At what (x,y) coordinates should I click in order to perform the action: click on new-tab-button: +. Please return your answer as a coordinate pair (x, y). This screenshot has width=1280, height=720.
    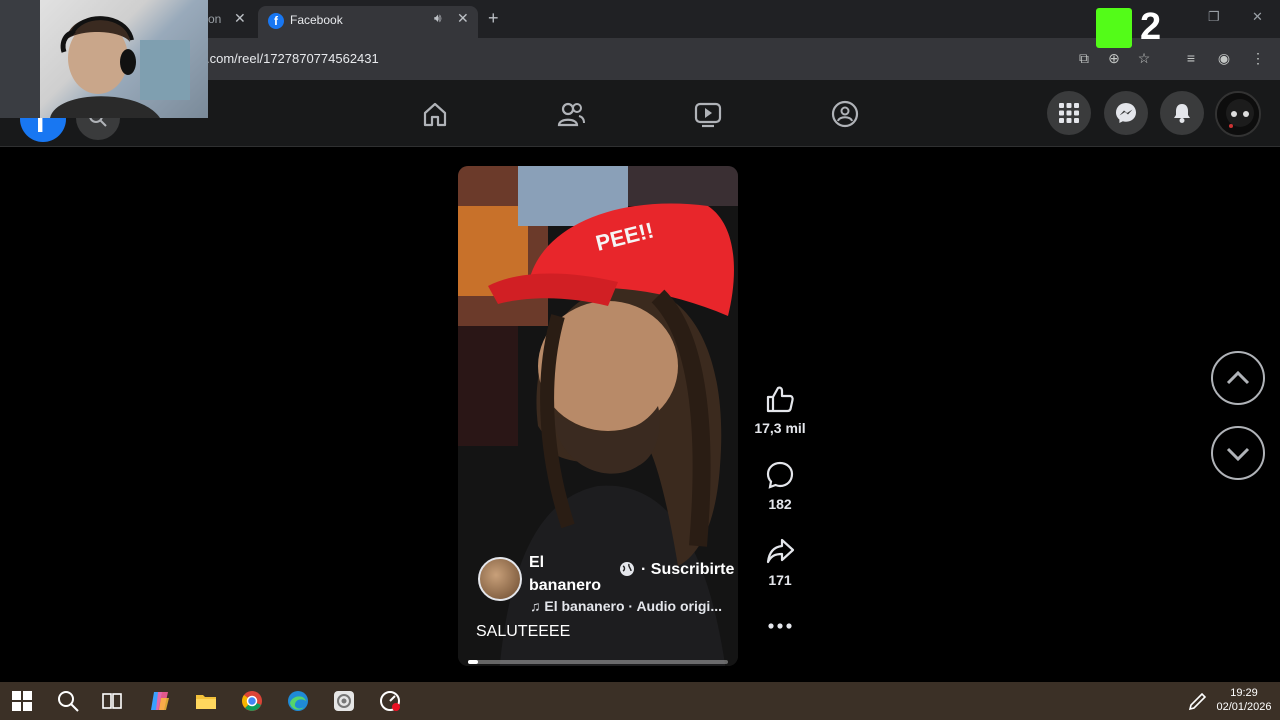
    Looking at the image, I should click on (493, 18).